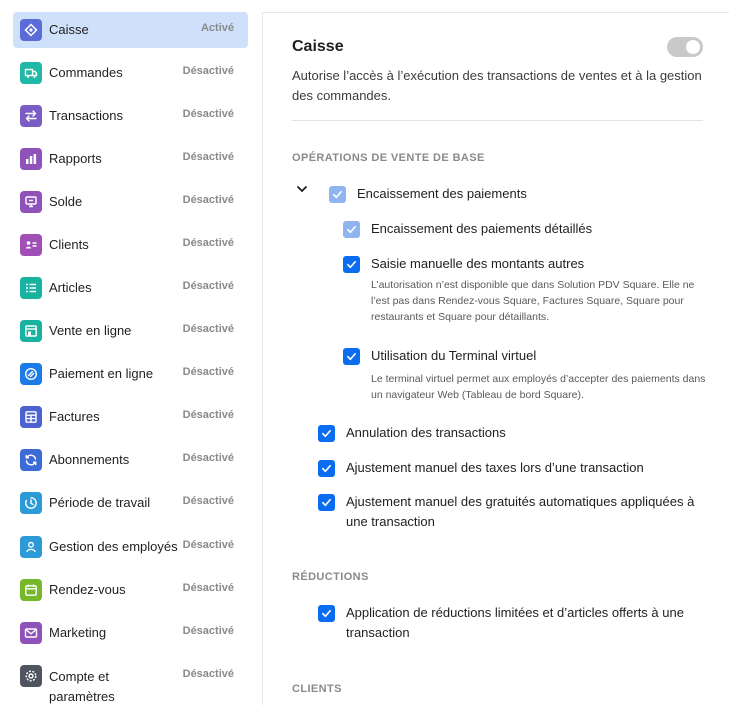  I want to click on register-icon, so click(31, 30).